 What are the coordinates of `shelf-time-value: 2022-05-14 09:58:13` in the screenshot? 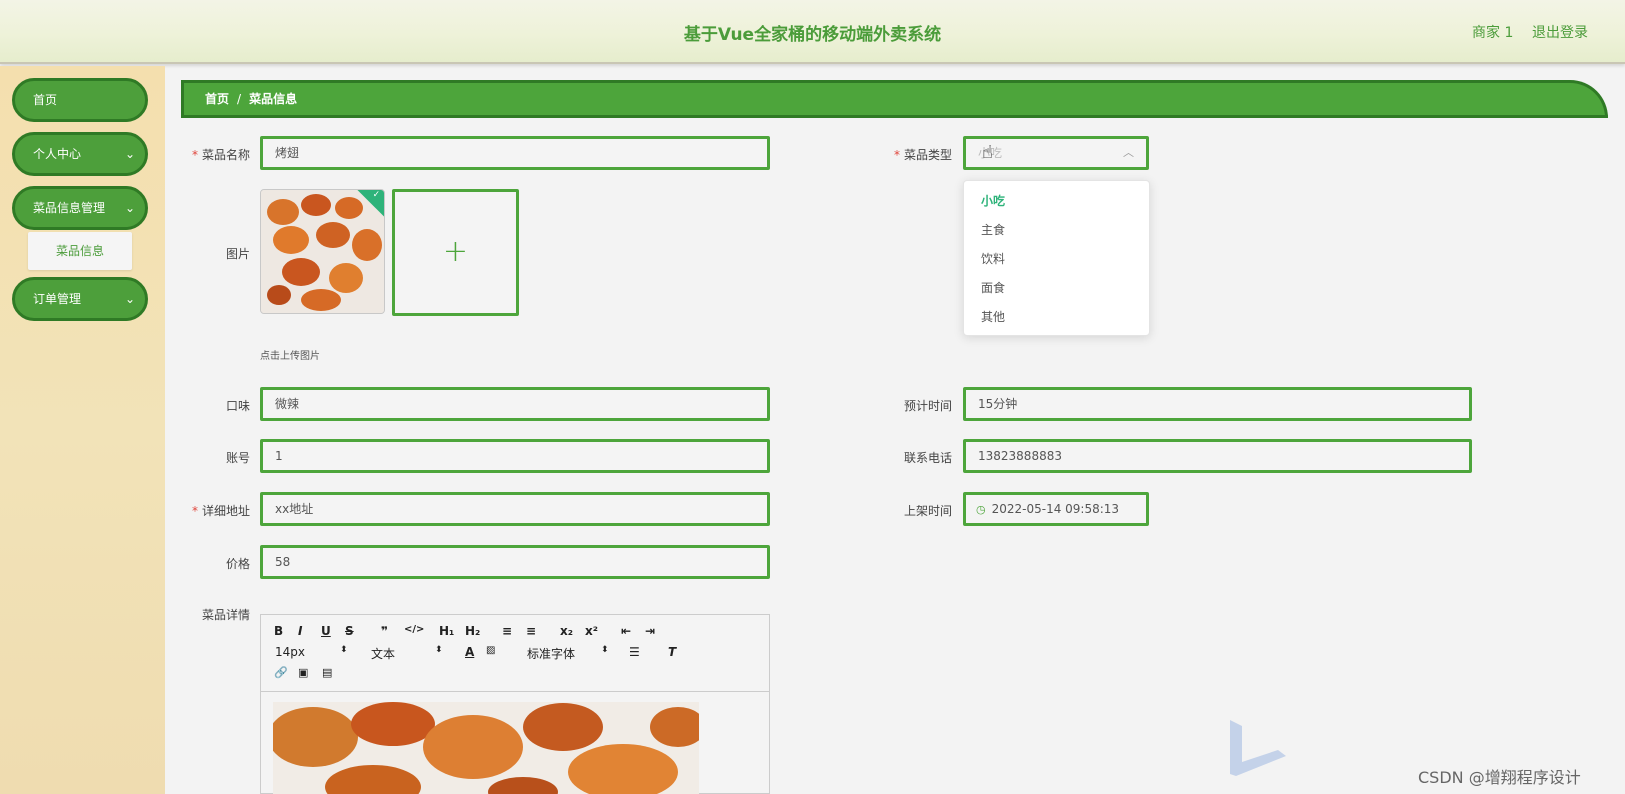 It's located at (1055, 509).